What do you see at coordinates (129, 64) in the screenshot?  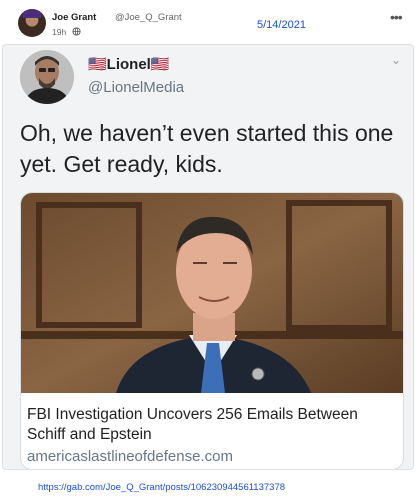 I see `tweet-author-name: 🇺🇸Lionel🇺🇸` at bounding box center [129, 64].